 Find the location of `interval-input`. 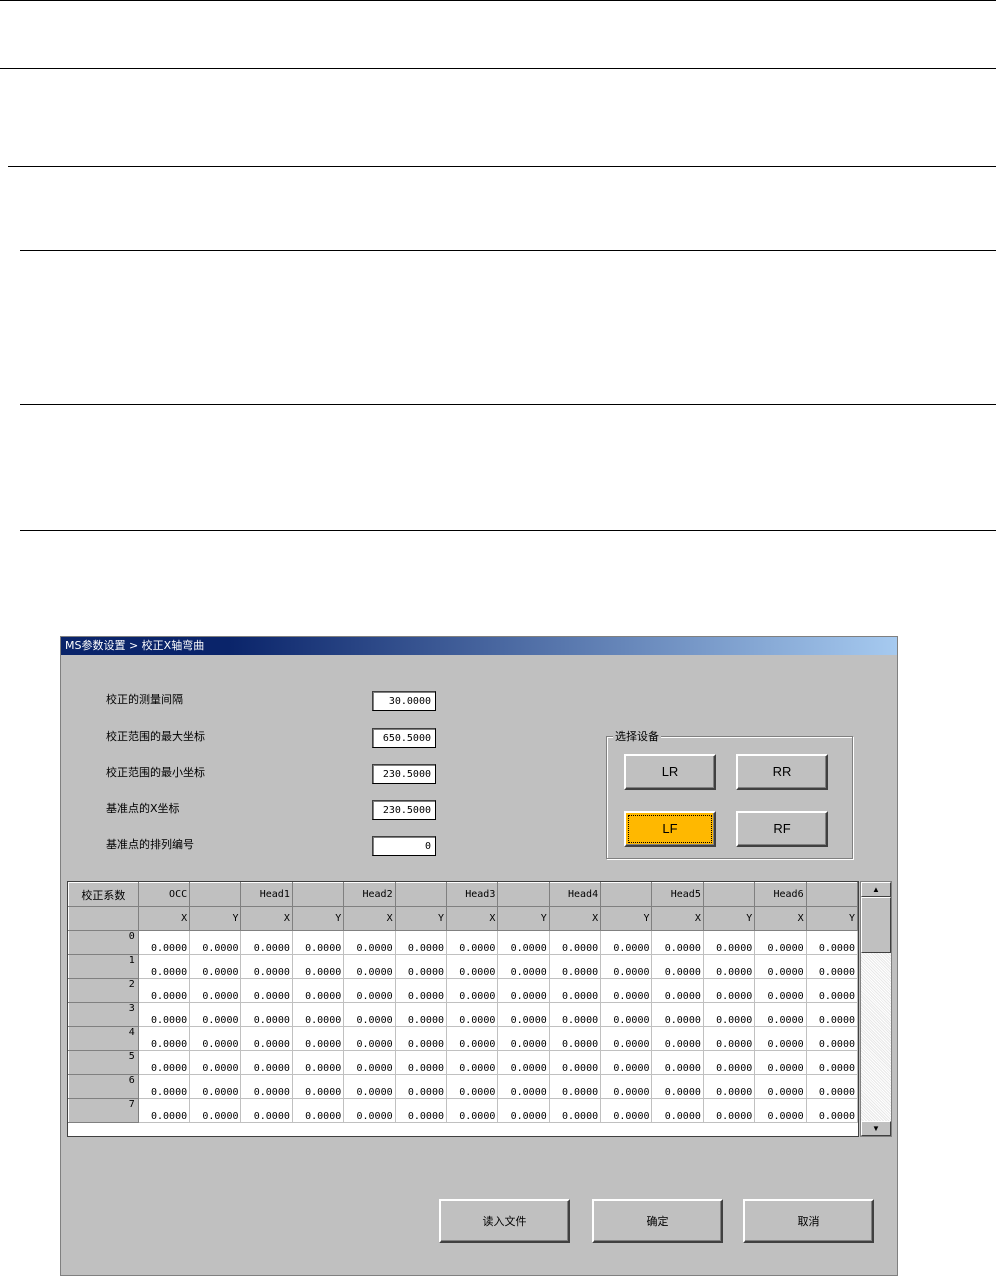

interval-input is located at coordinates (404, 701).